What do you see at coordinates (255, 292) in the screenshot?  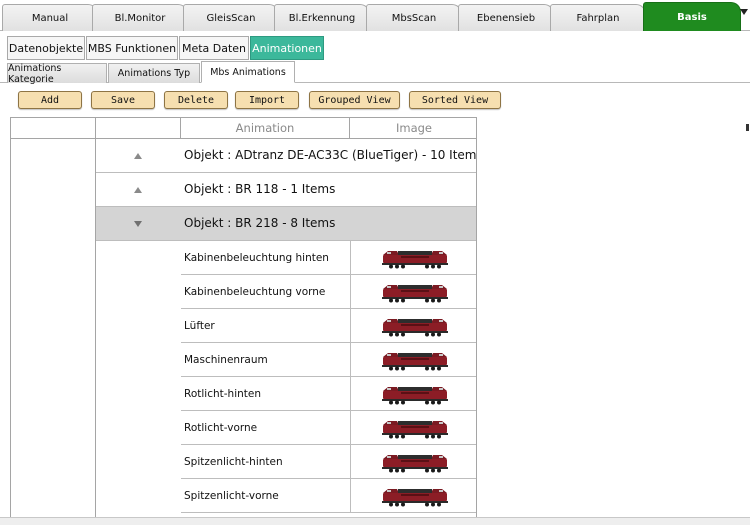 I see `animation-name: Kabinenbeleuchtung vorne` at bounding box center [255, 292].